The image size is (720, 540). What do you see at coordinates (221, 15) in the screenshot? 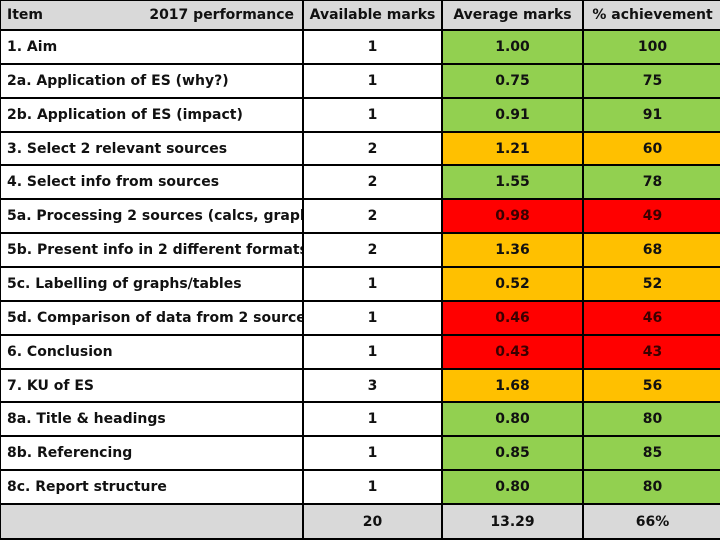
I see `header-performance-label: 2017 performance` at bounding box center [221, 15].